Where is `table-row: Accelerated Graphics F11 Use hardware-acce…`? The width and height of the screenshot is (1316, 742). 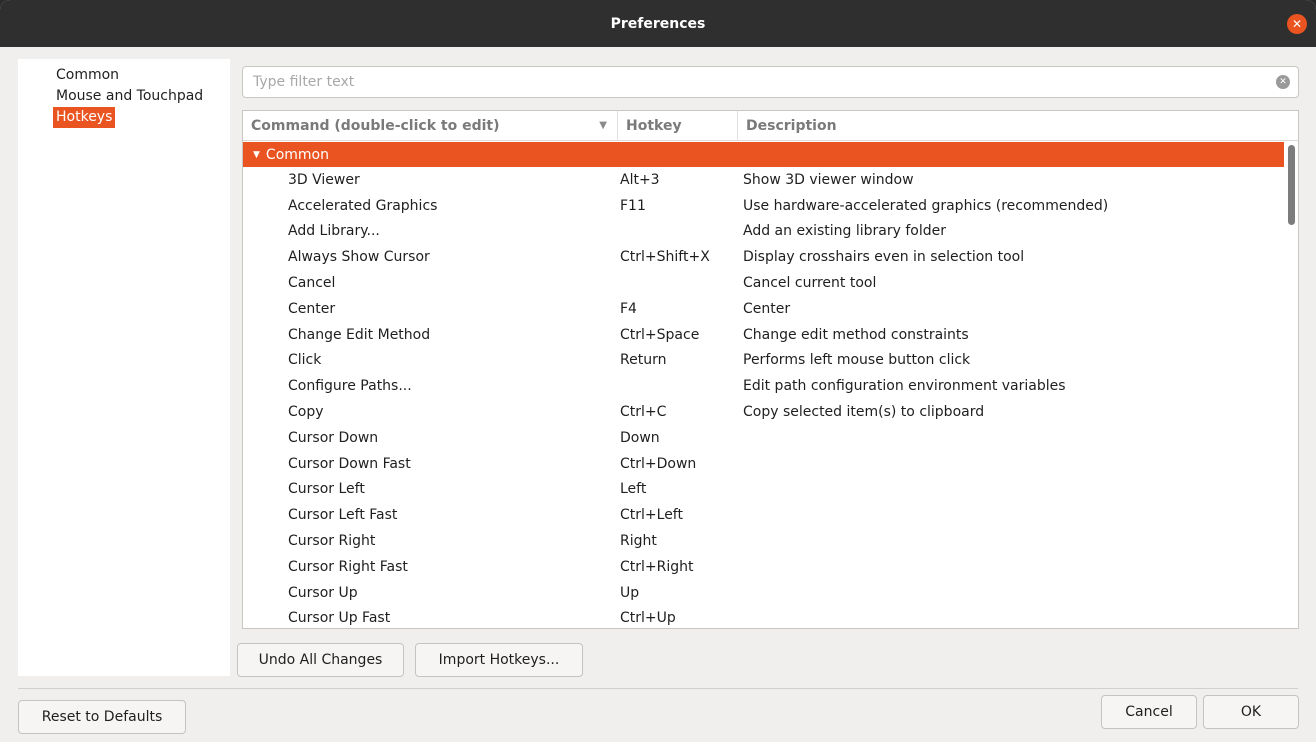
table-row: Accelerated Graphics F11 Use hardware-acce… is located at coordinates (763, 206).